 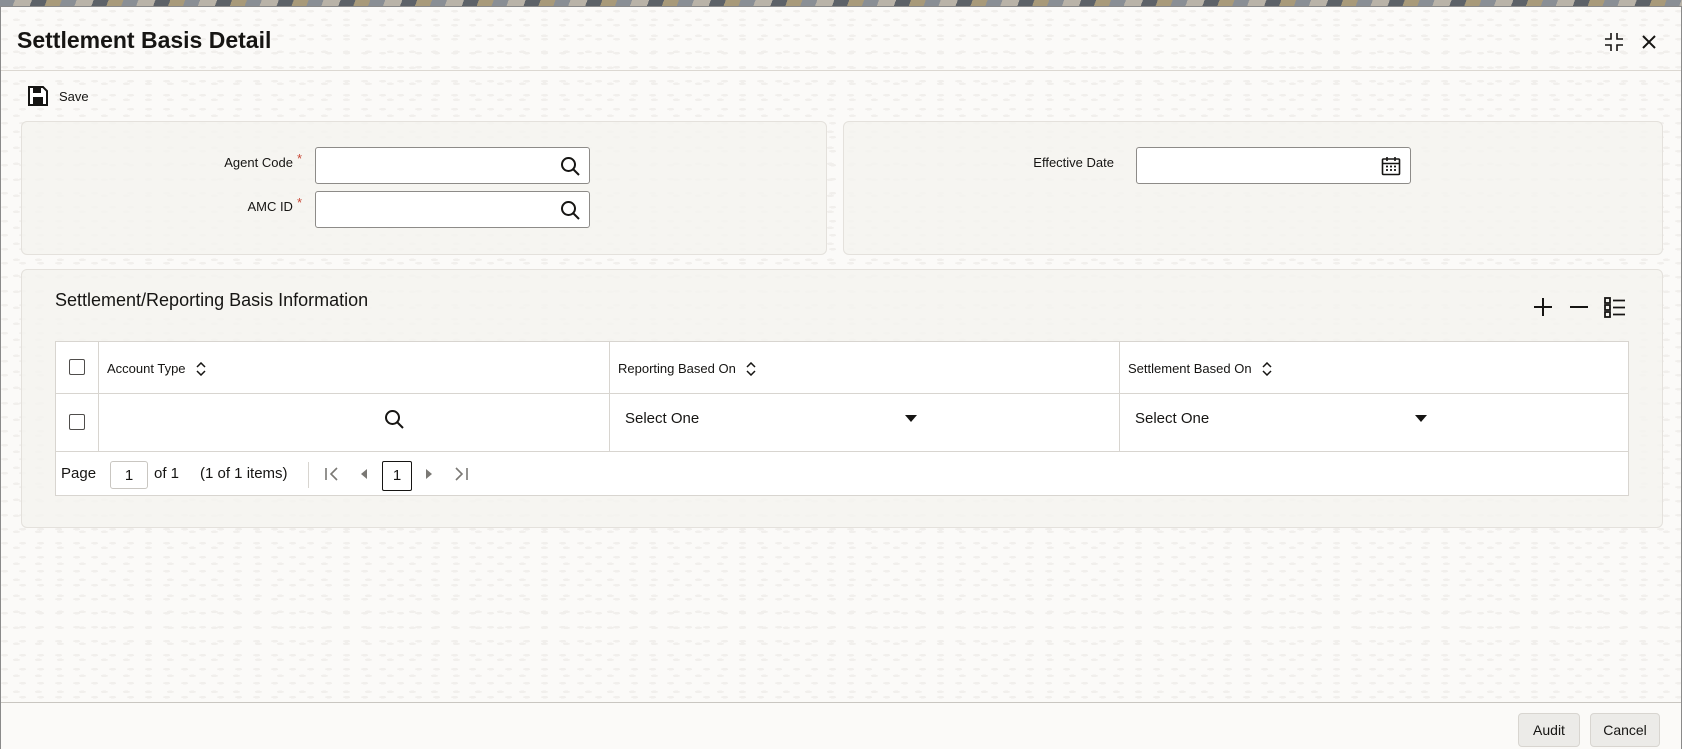 What do you see at coordinates (842, 474) in the screenshot?
I see `pagination-bar: Page 1 of 1 (1 of 1 items) 1` at bounding box center [842, 474].